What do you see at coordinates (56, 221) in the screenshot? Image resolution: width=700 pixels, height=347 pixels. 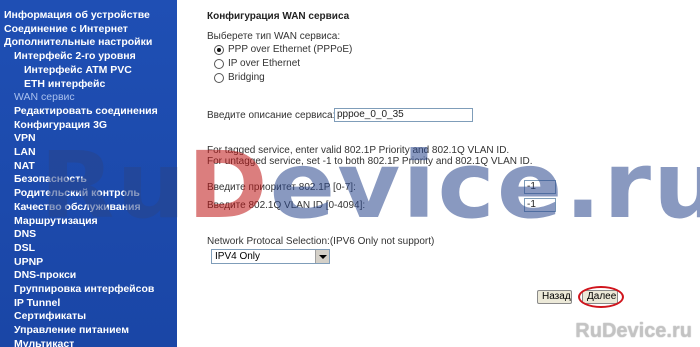 I see `sidebar-item: Маршрутизация` at bounding box center [56, 221].